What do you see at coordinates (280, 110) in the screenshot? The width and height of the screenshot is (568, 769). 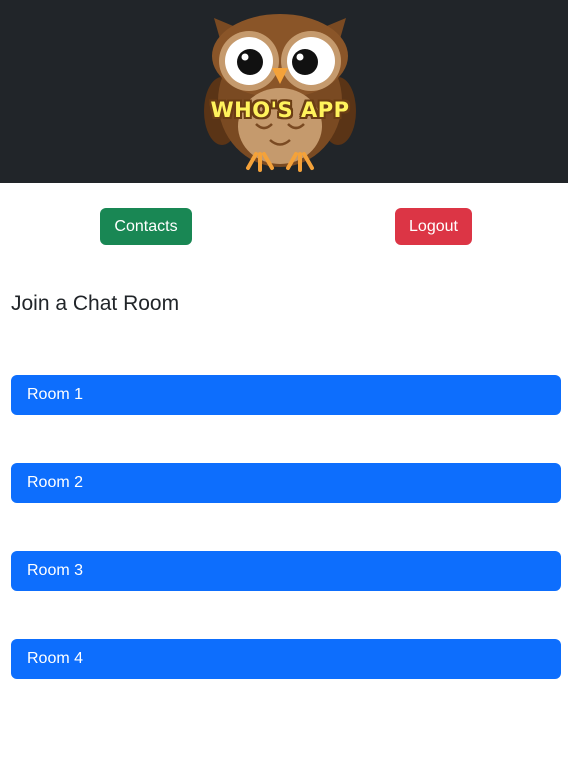 I see `logo-text: WHO'S APP` at bounding box center [280, 110].